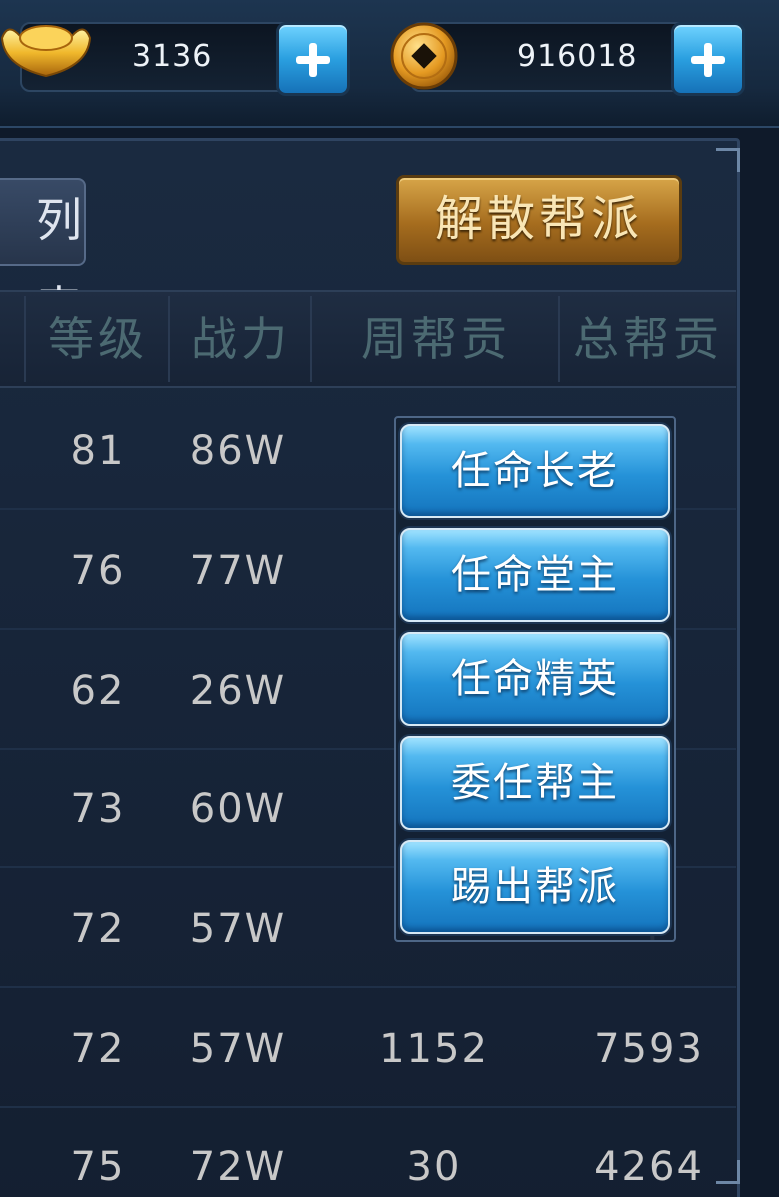  I want to click on appoint-elder-button: 任命长老, so click(535, 471).